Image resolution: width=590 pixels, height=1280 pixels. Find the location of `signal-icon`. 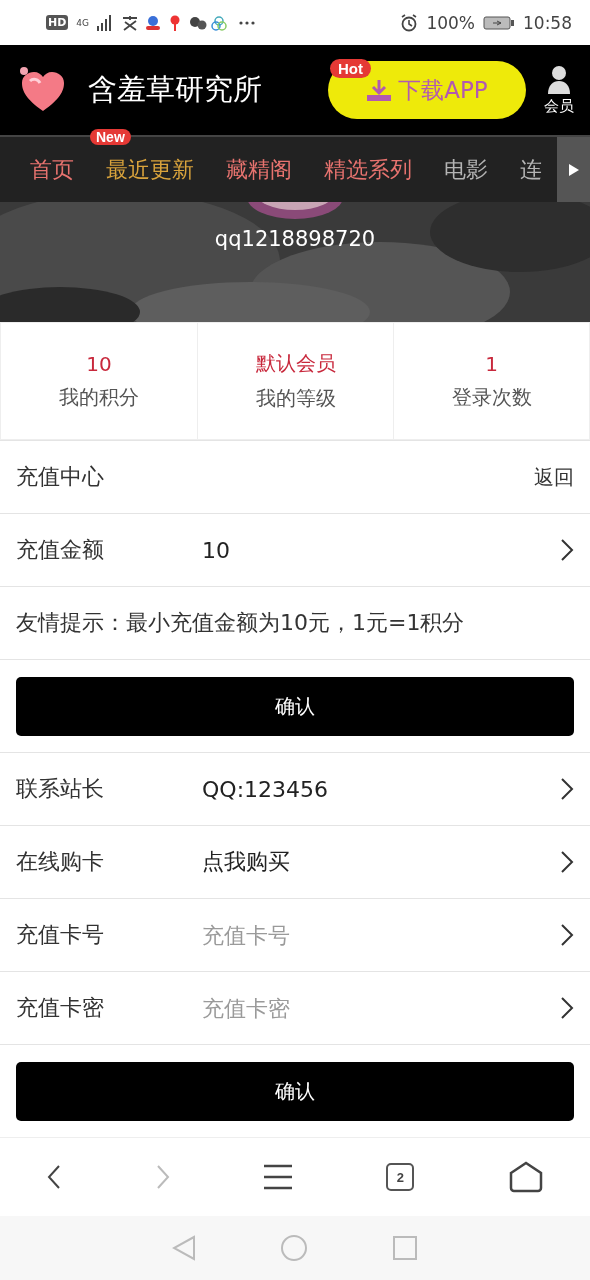

signal-icon is located at coordinates (105, 22).